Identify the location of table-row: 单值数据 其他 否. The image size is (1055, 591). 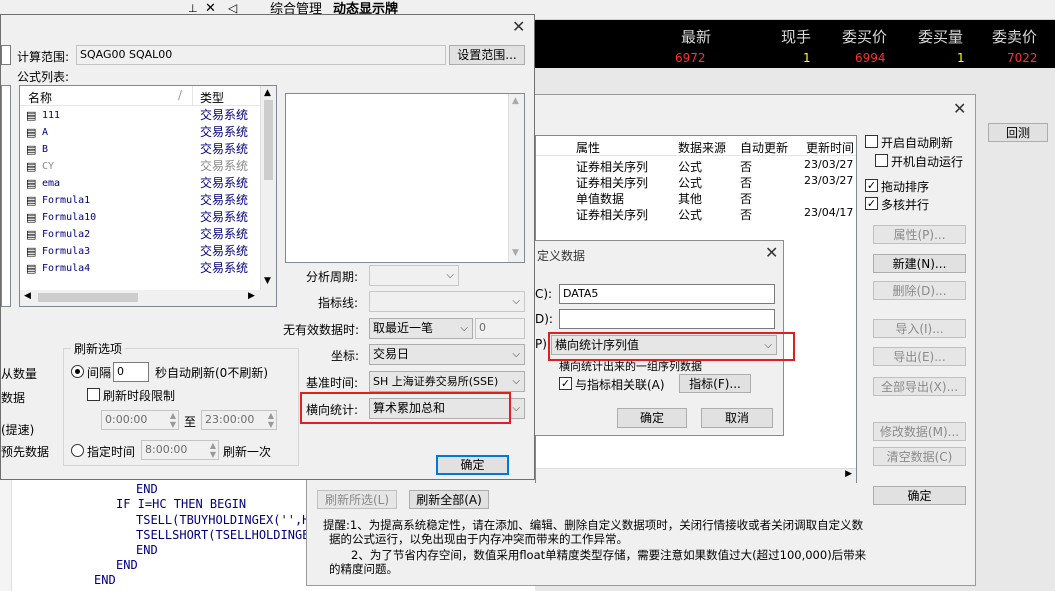
(696, 197).